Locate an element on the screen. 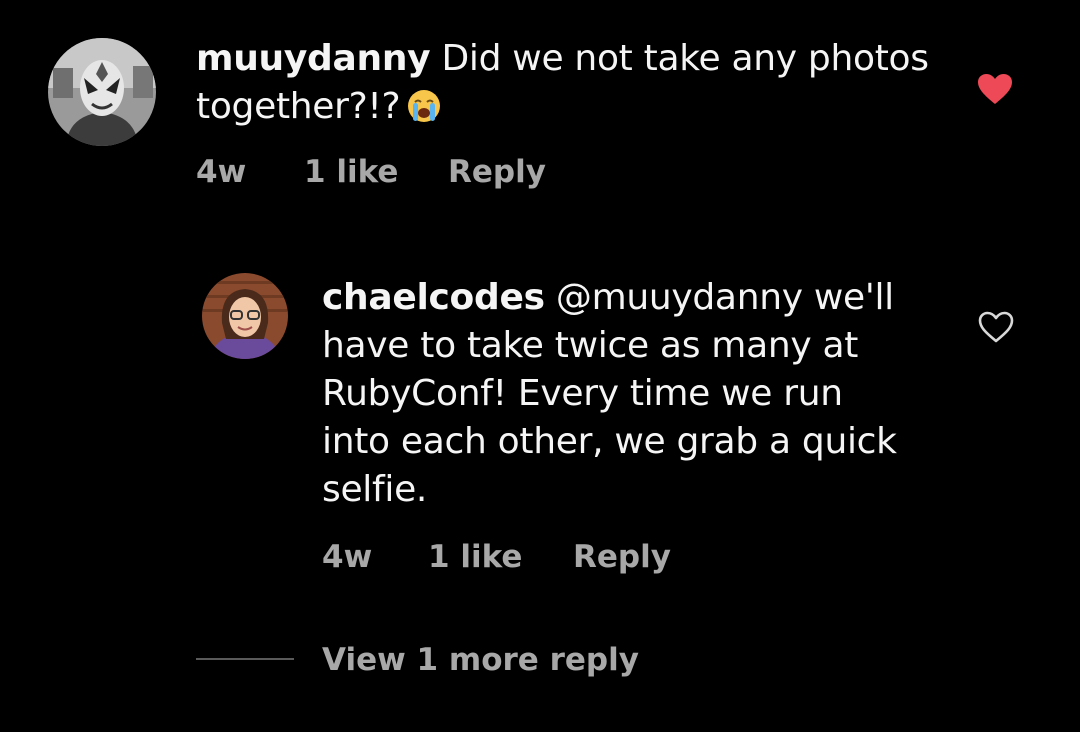 This screenshot has height=732, width=1080. reply-line-2: have to take twice as many at is located at coordinates (590, 345).